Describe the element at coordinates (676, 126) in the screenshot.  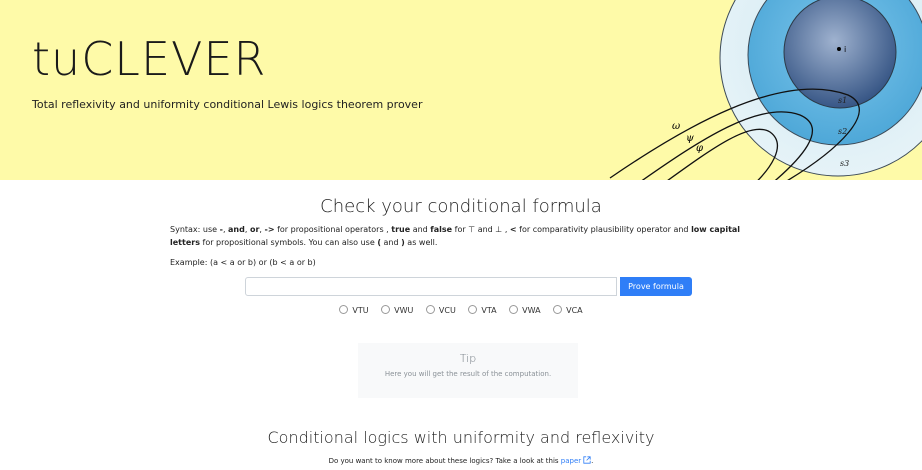
I see `omega-label: ω` at that location.